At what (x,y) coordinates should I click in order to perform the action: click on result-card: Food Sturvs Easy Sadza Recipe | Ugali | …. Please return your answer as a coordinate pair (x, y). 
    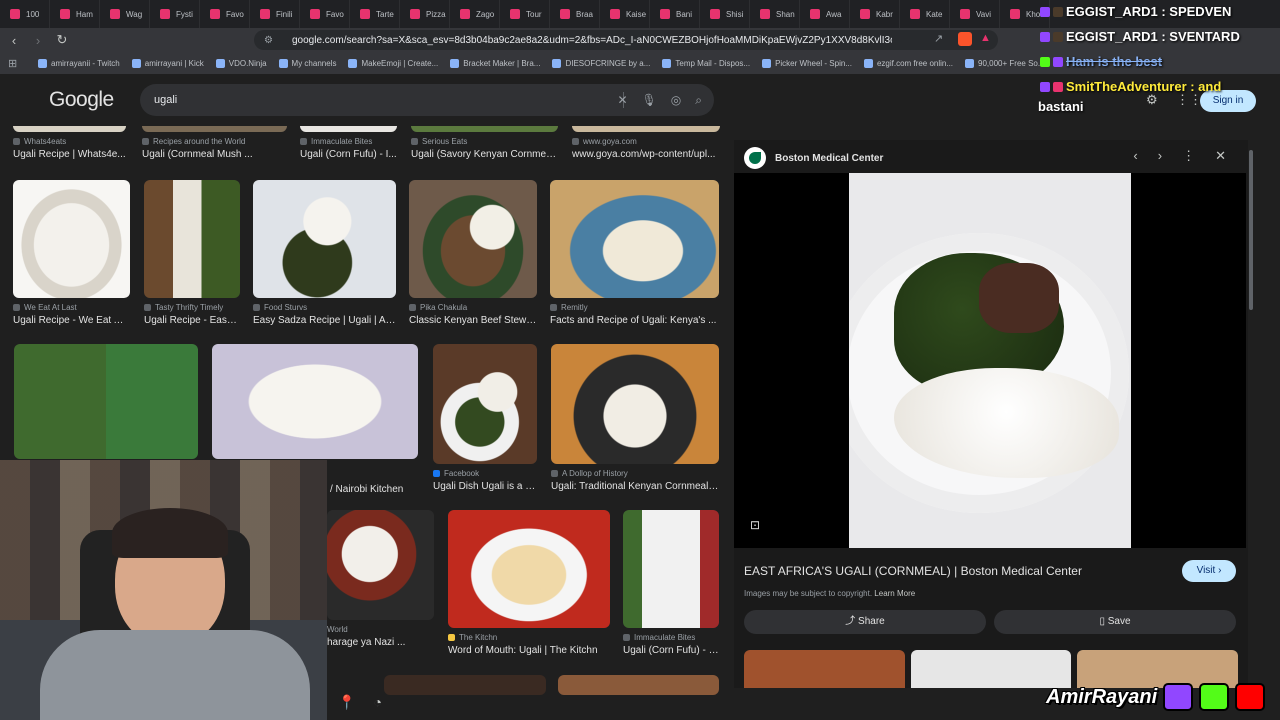
    Looking at the image, I should click on (324, 253).